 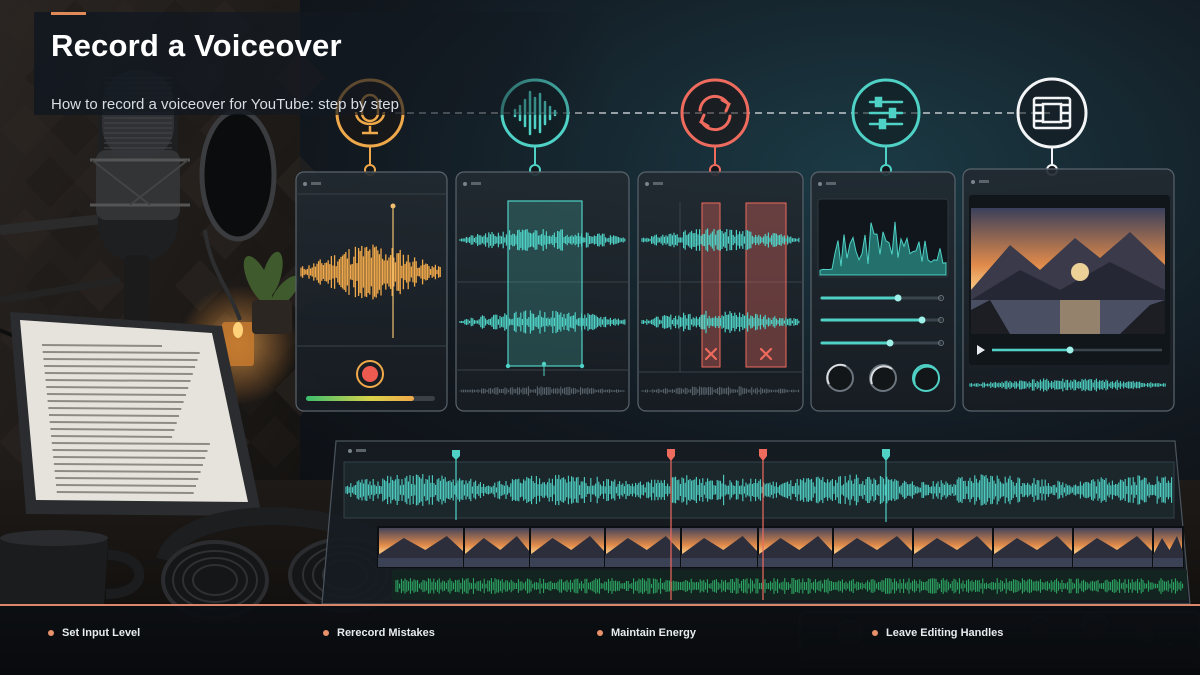 What do you see at coordinates (542, 291) in the screenshot?
I see `panel-select` at bounding box center [542, 291].